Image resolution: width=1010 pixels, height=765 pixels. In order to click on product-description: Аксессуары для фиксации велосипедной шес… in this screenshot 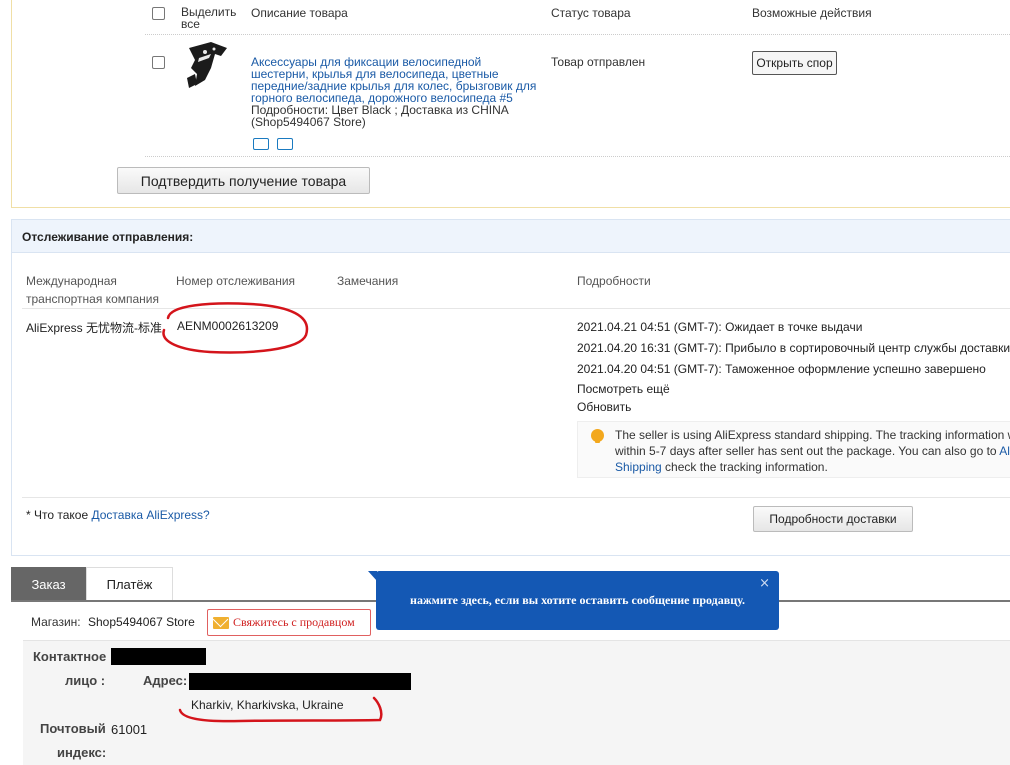, I will do `click(396, 92)`.